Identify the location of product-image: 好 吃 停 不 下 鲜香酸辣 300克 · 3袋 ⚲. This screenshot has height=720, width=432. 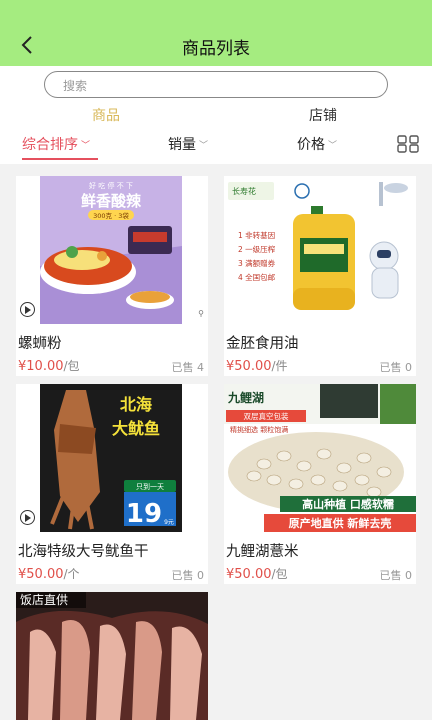
(112, 250).